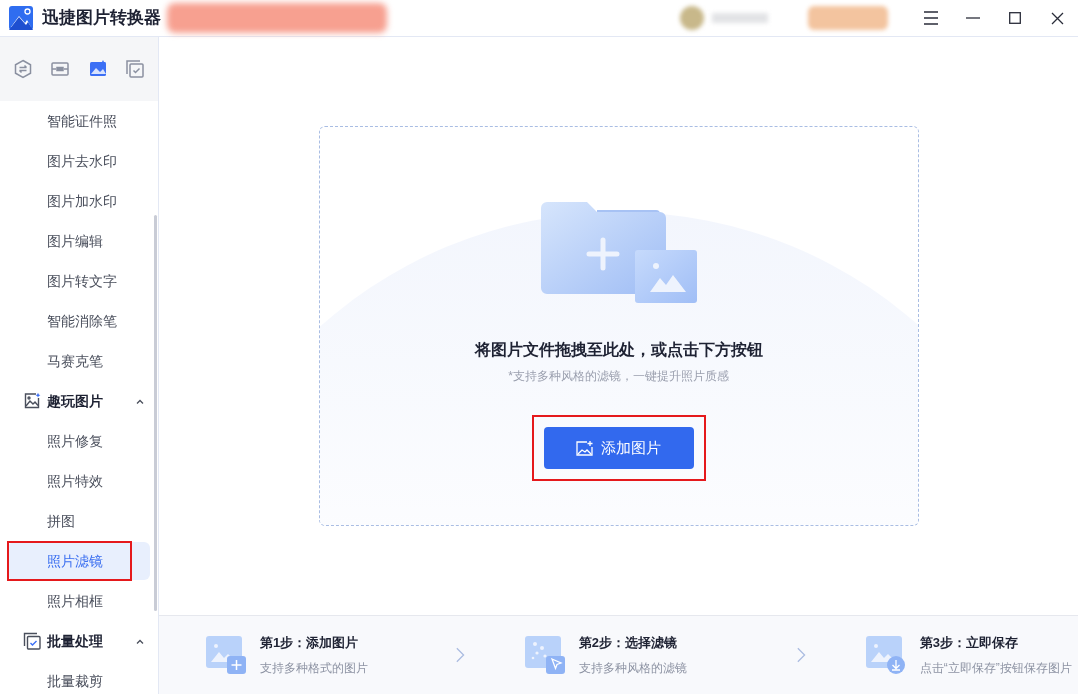 The height and width of the screenshot is (694, 1078). I want to click on sidebar-item: 照片滤镜, so click(79, 561).